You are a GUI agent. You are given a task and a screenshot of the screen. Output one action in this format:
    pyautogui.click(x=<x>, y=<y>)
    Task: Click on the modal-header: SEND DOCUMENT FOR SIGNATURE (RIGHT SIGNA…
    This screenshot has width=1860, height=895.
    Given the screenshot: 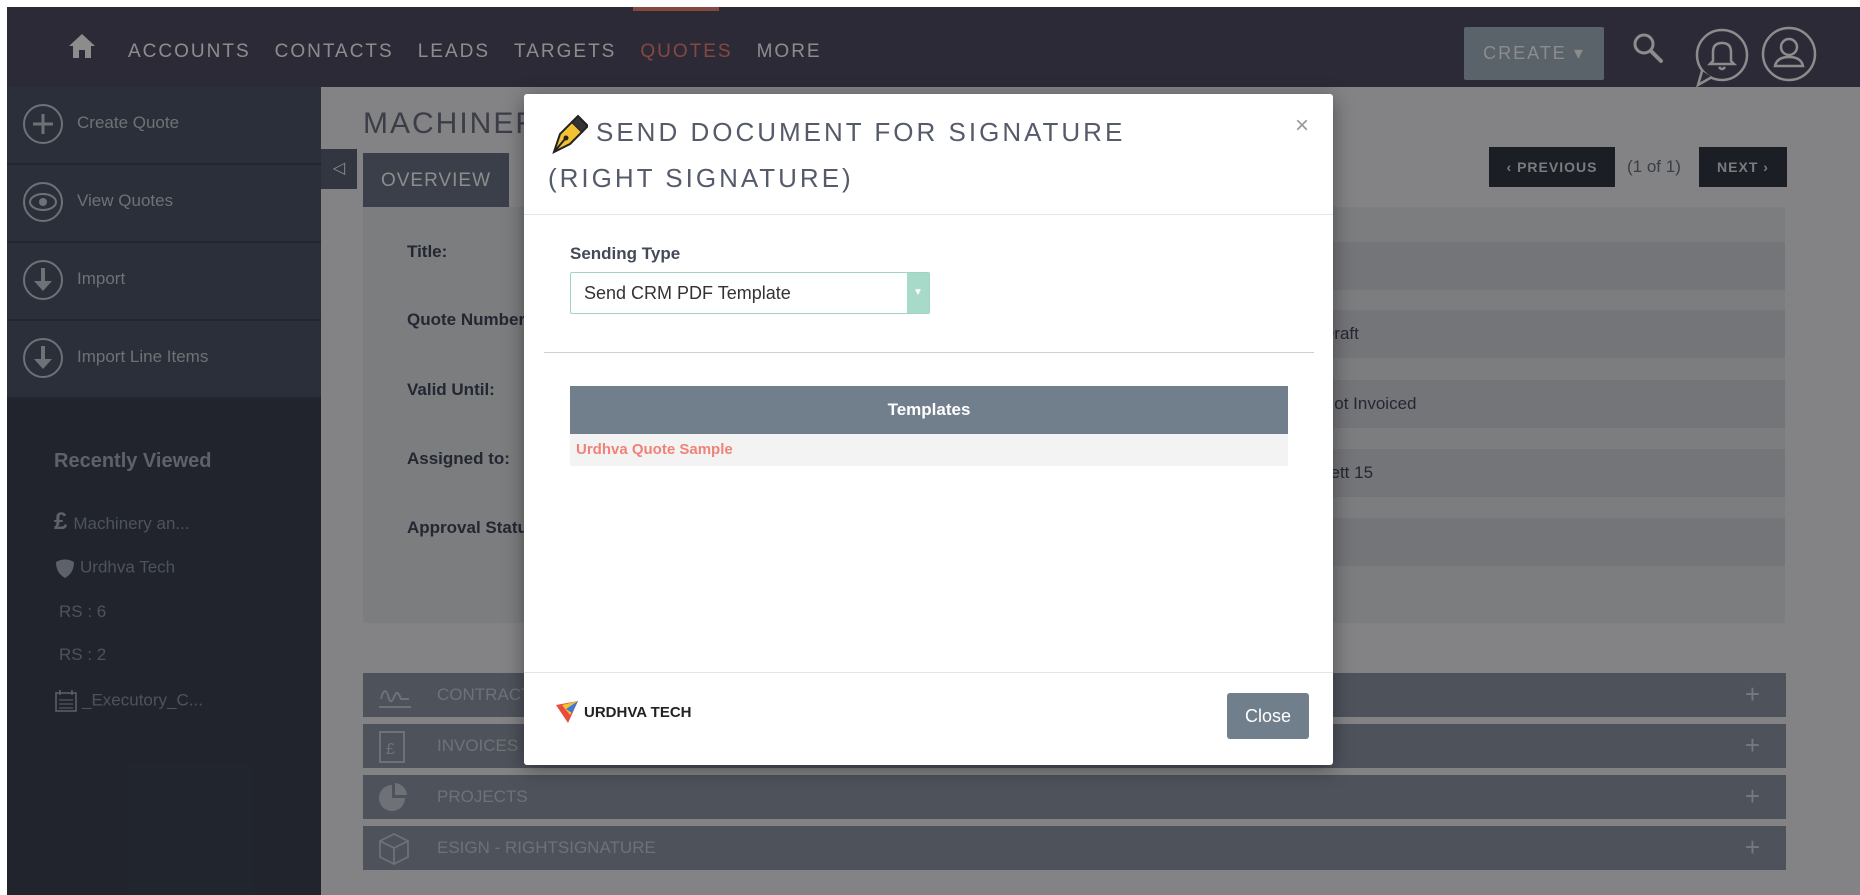 What is the action you would take?
    pyautogui.click(x=928, y=154)
    